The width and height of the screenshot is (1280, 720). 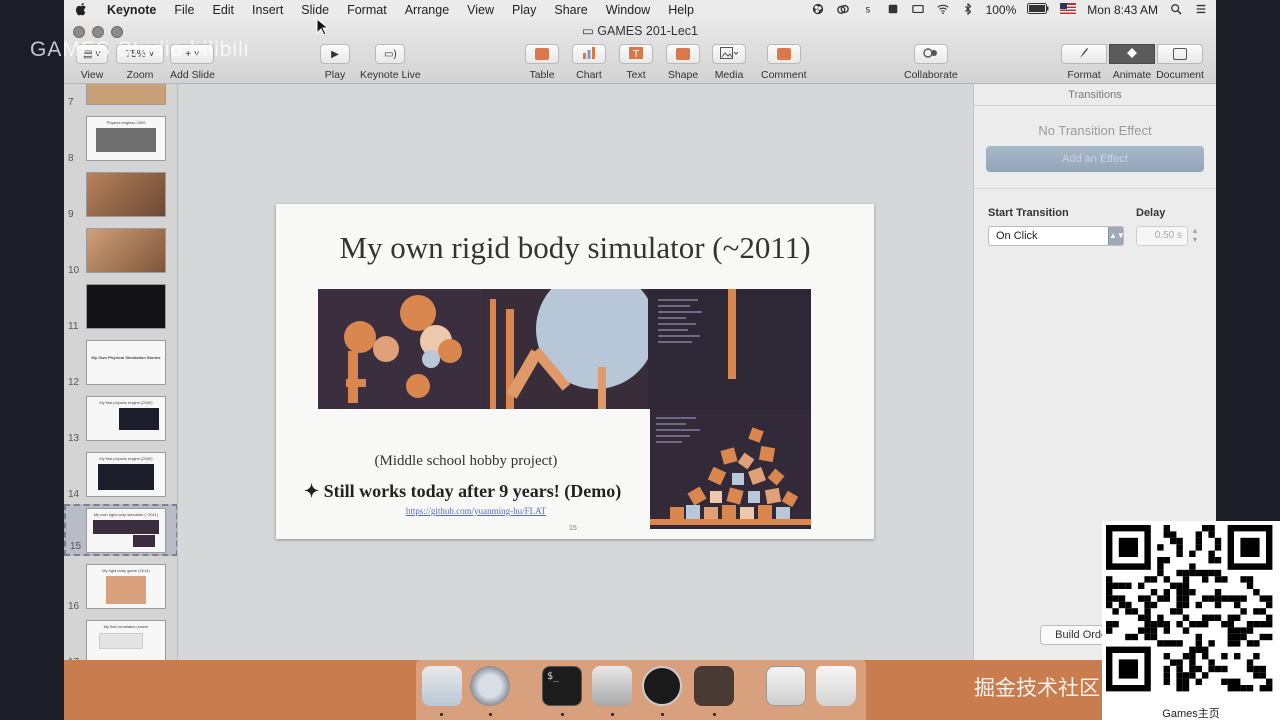 I want to click on spotlight-search-icon, so click(x=1176, y=10).